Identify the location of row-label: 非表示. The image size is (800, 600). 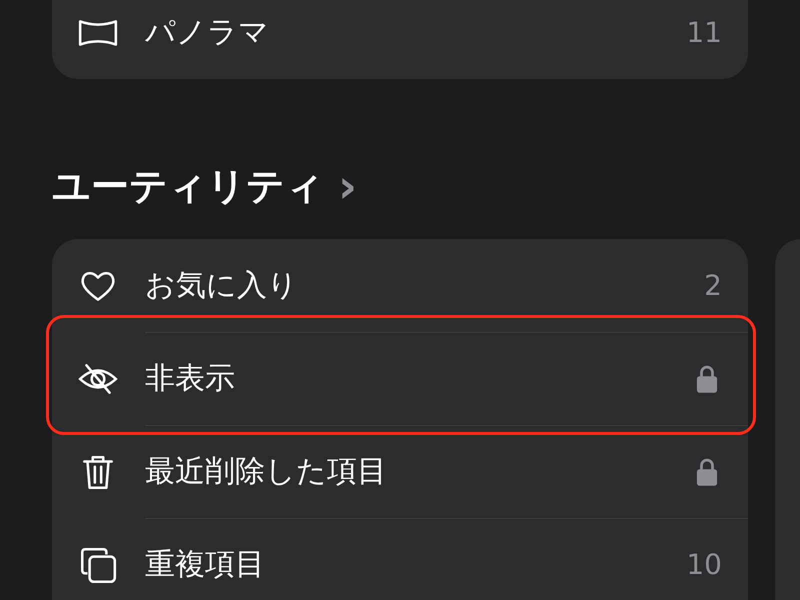
(190, 379).